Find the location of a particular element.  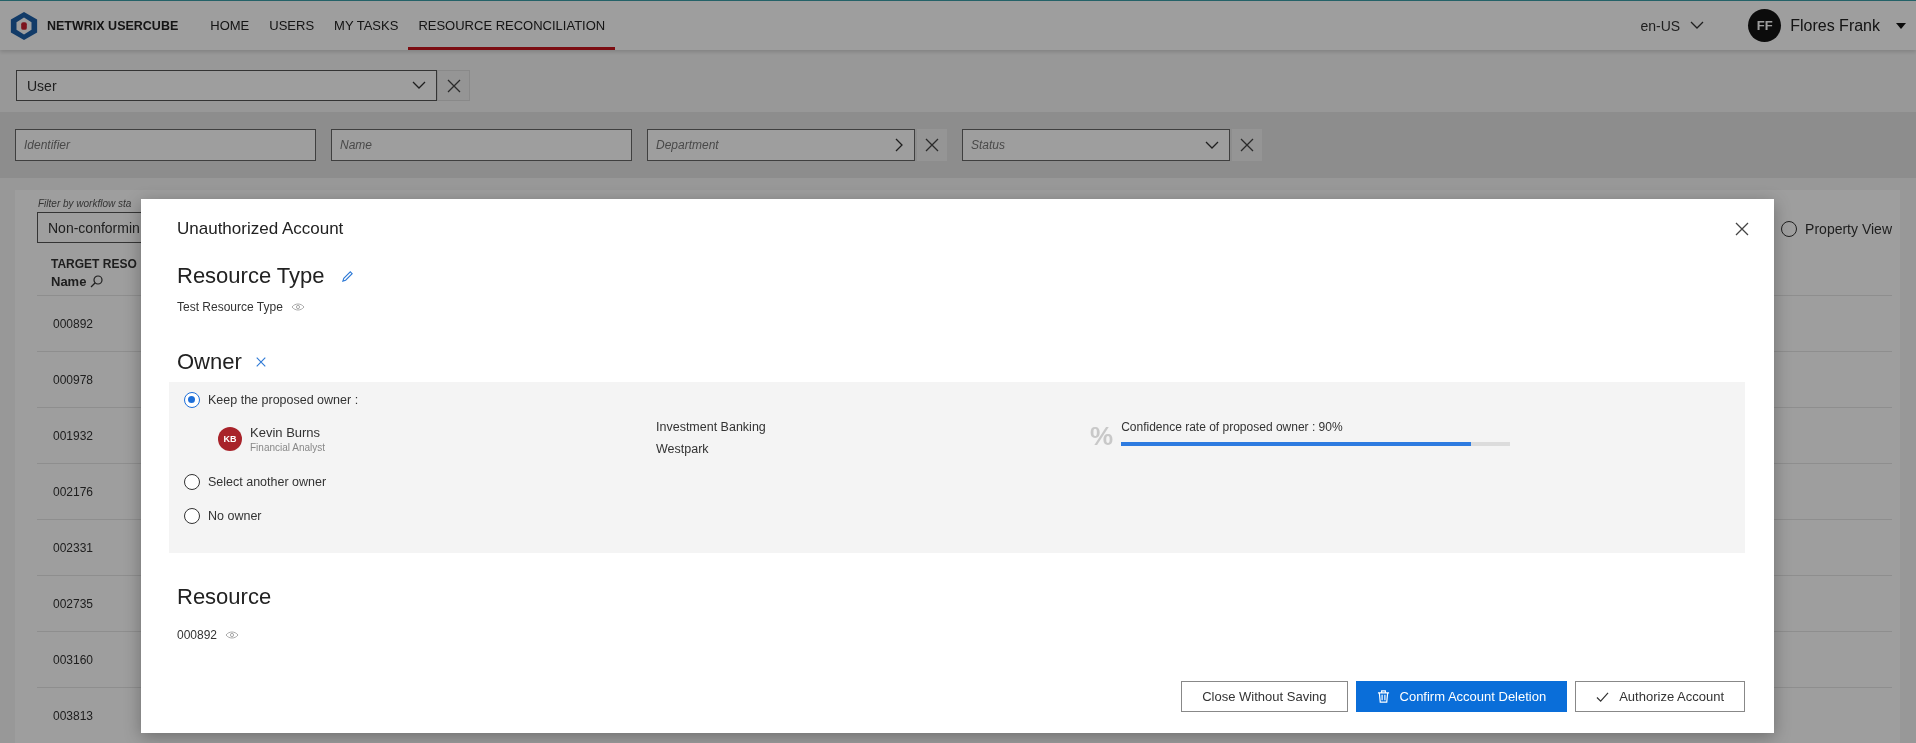

table-cell: 000978 is located at coordinates (73, 379).